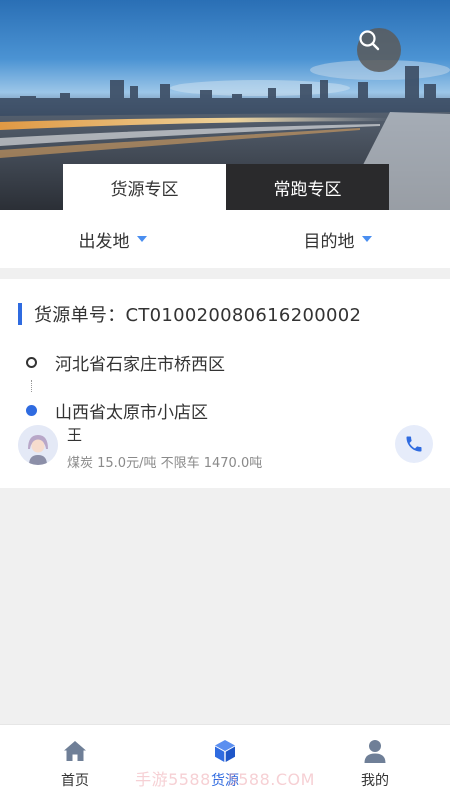 The image size is (450, 800). What do you see at coordinates (20, 314) in the screenshot?
I see `order-accent-bar` at bounding box center [20, 314].